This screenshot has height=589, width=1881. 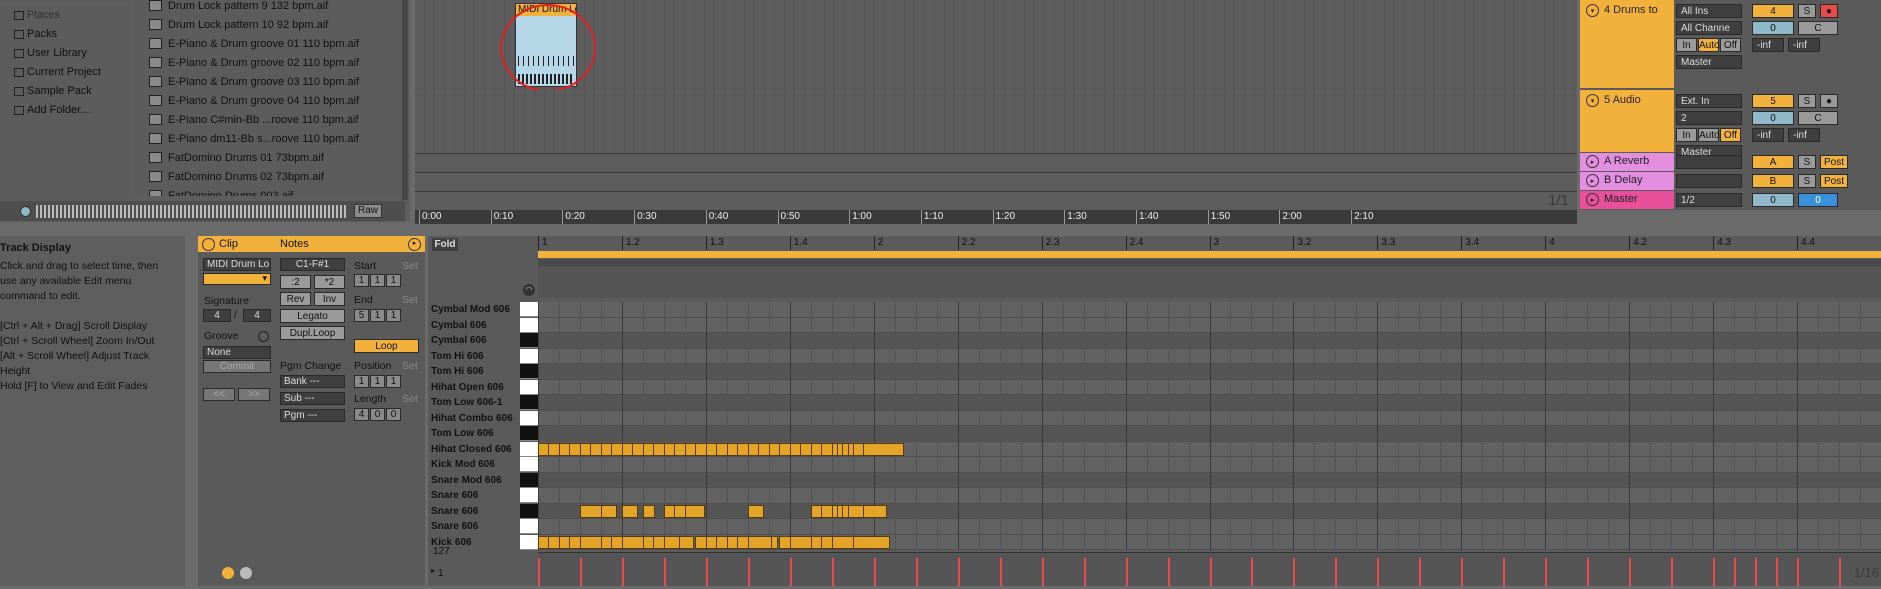 What do you see at coordinates (386, 346) in the screenshot?
I see `loop-toggle: Loop` at bounding box center [386, 346].